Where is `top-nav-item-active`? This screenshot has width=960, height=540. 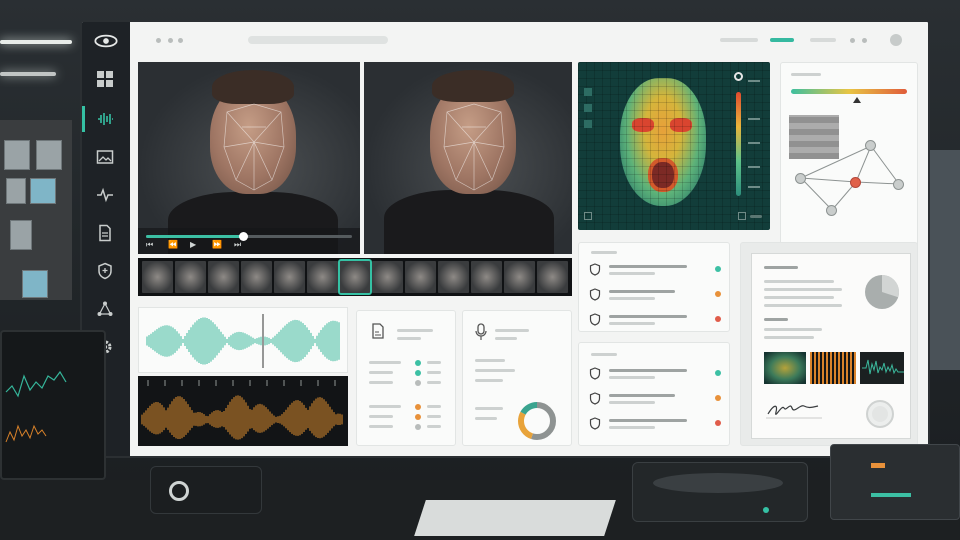 top-nav-item-active is located at coordinates (782, 40).